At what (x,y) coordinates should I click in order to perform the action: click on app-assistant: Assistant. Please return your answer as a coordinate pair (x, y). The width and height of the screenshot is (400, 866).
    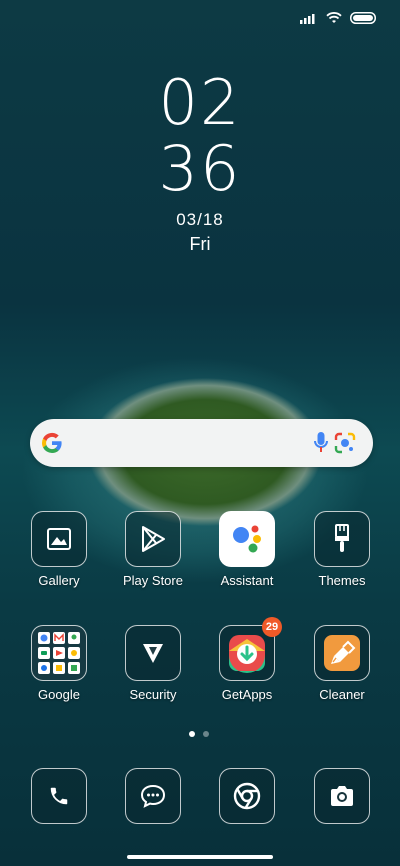
    Looking at the image, I should click on (247, 549).